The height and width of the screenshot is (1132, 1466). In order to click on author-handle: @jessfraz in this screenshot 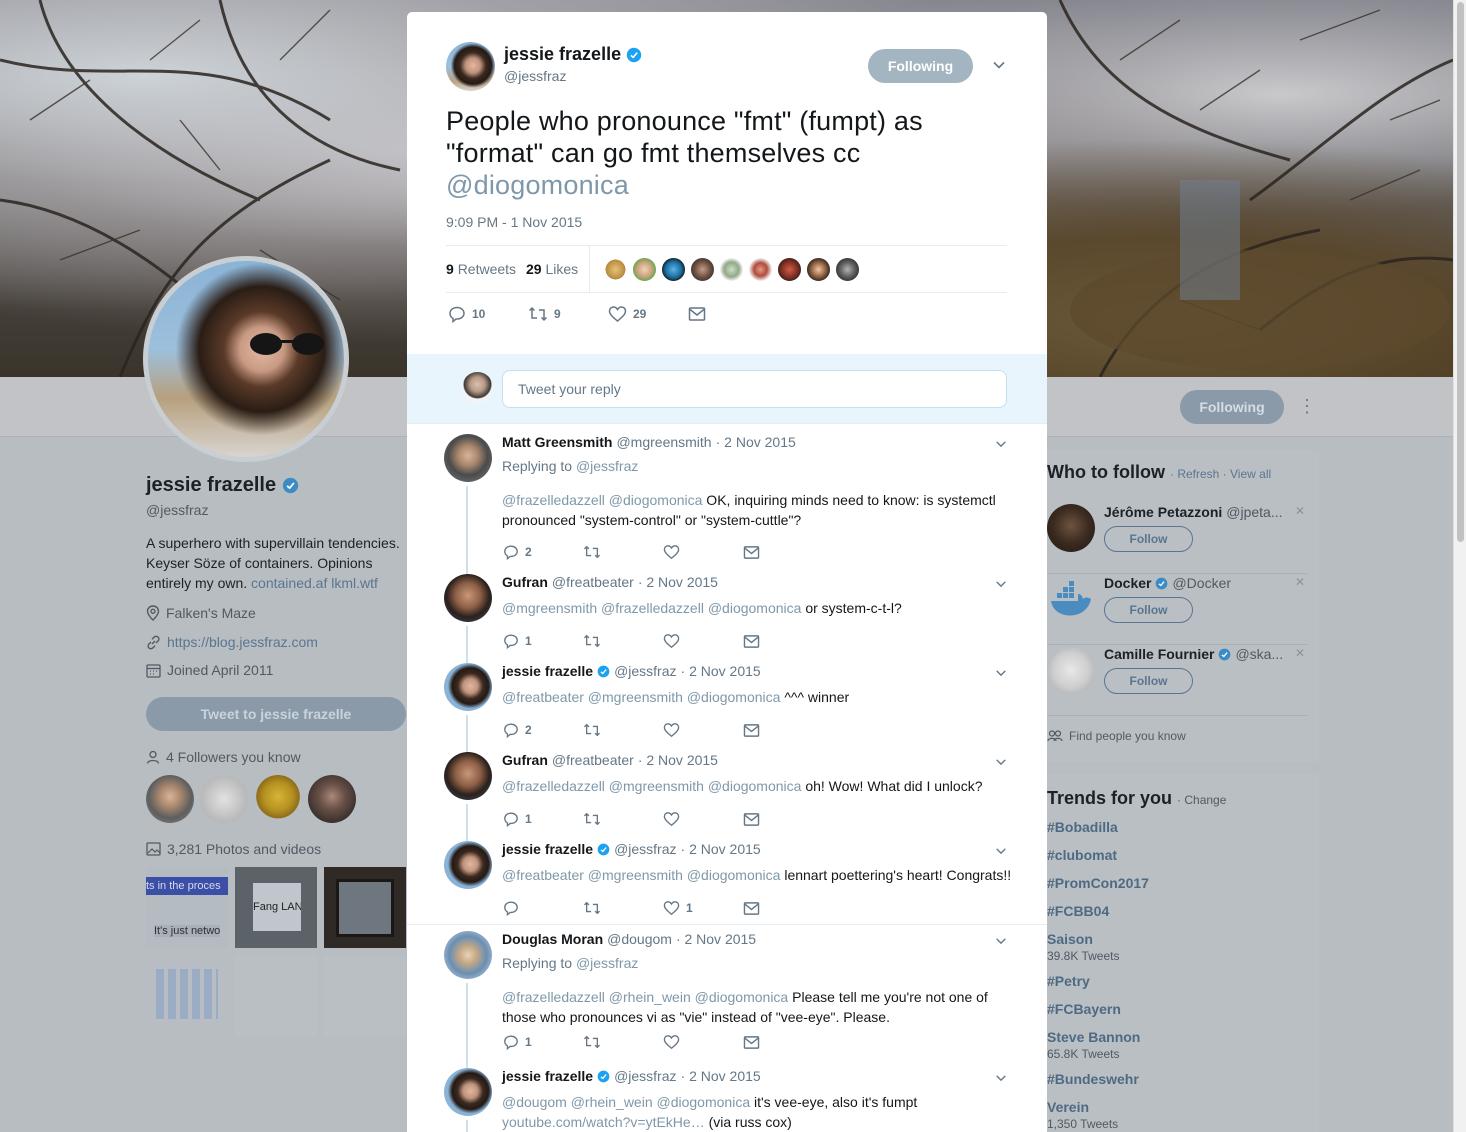, I will do `click(535, 76)`.